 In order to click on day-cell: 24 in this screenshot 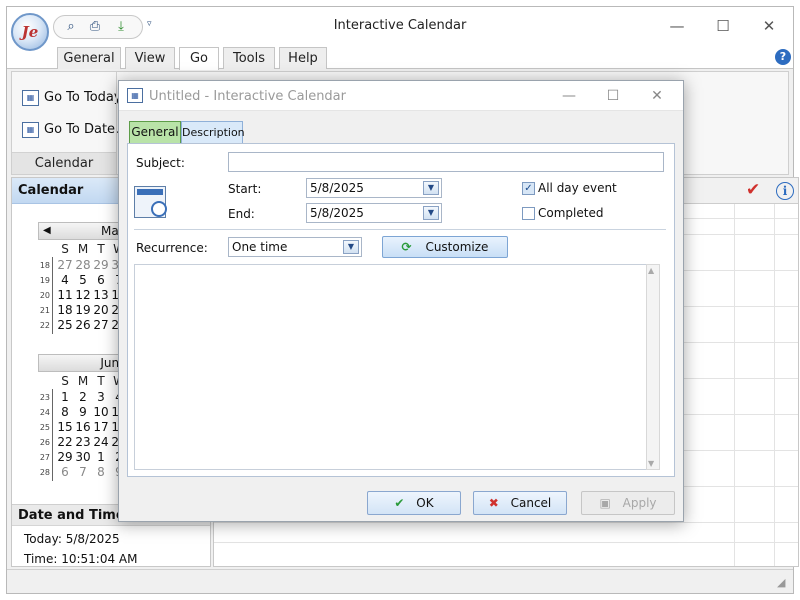, I will do `click(101, 442)`.